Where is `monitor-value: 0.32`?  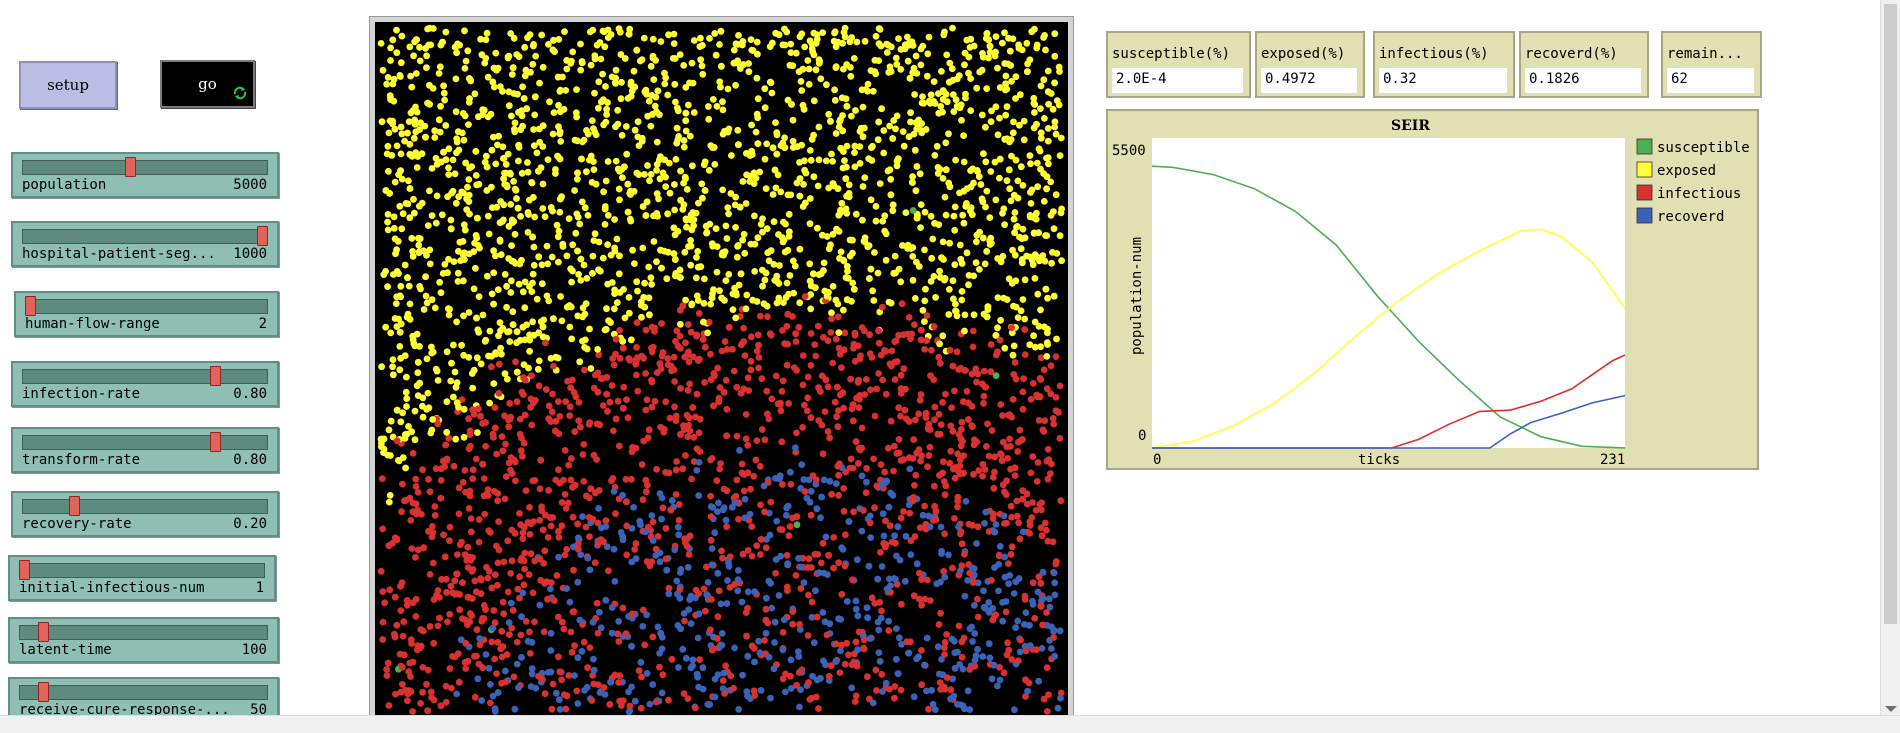
monitor-value: 0.32 is located at coordinates (1443, 80).